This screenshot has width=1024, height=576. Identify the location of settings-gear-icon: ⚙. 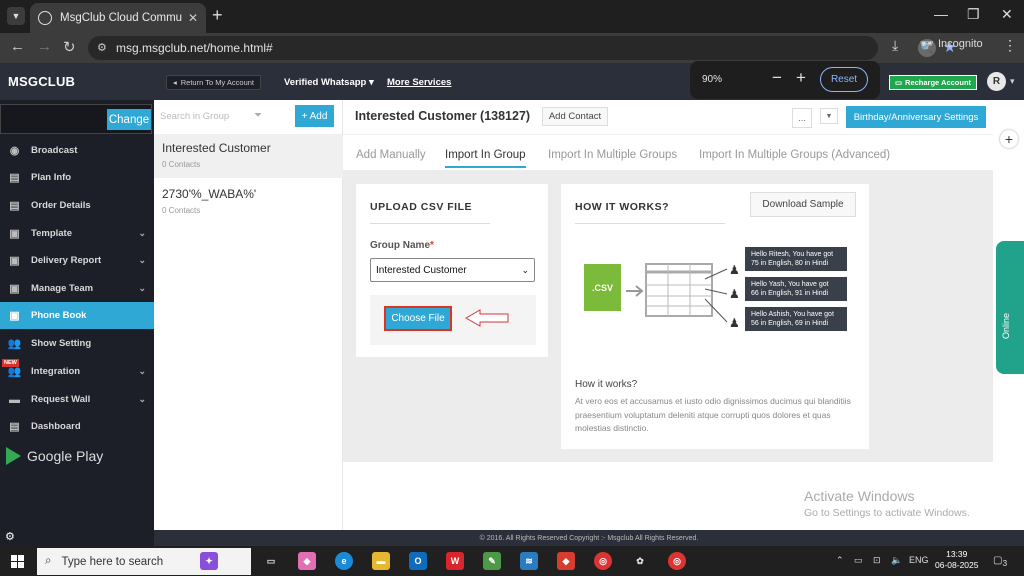
(77, 538).